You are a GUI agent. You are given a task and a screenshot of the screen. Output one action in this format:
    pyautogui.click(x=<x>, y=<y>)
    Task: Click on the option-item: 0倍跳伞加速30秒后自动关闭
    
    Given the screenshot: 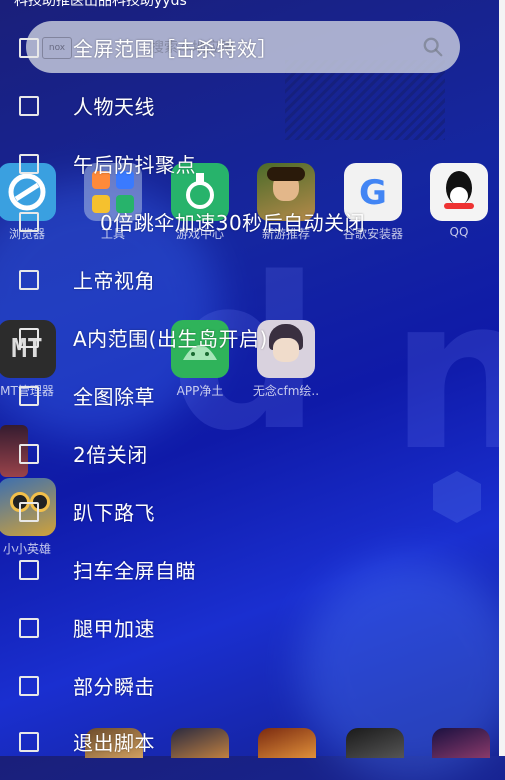 What is the action you would take?
    pyautogui.click(x=250, y=222)
    